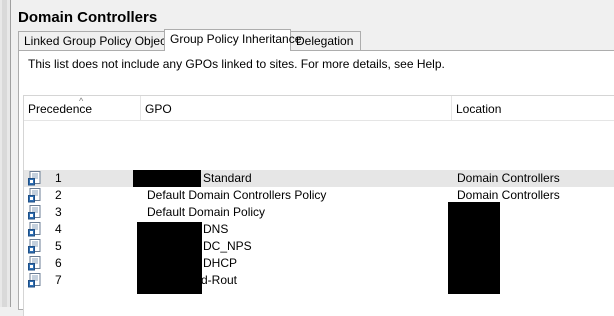 Image resolution: width=614 pixels, height=316 pixels. I want to click on gpo-name-cell: DC_NPS, so click(227, 246).